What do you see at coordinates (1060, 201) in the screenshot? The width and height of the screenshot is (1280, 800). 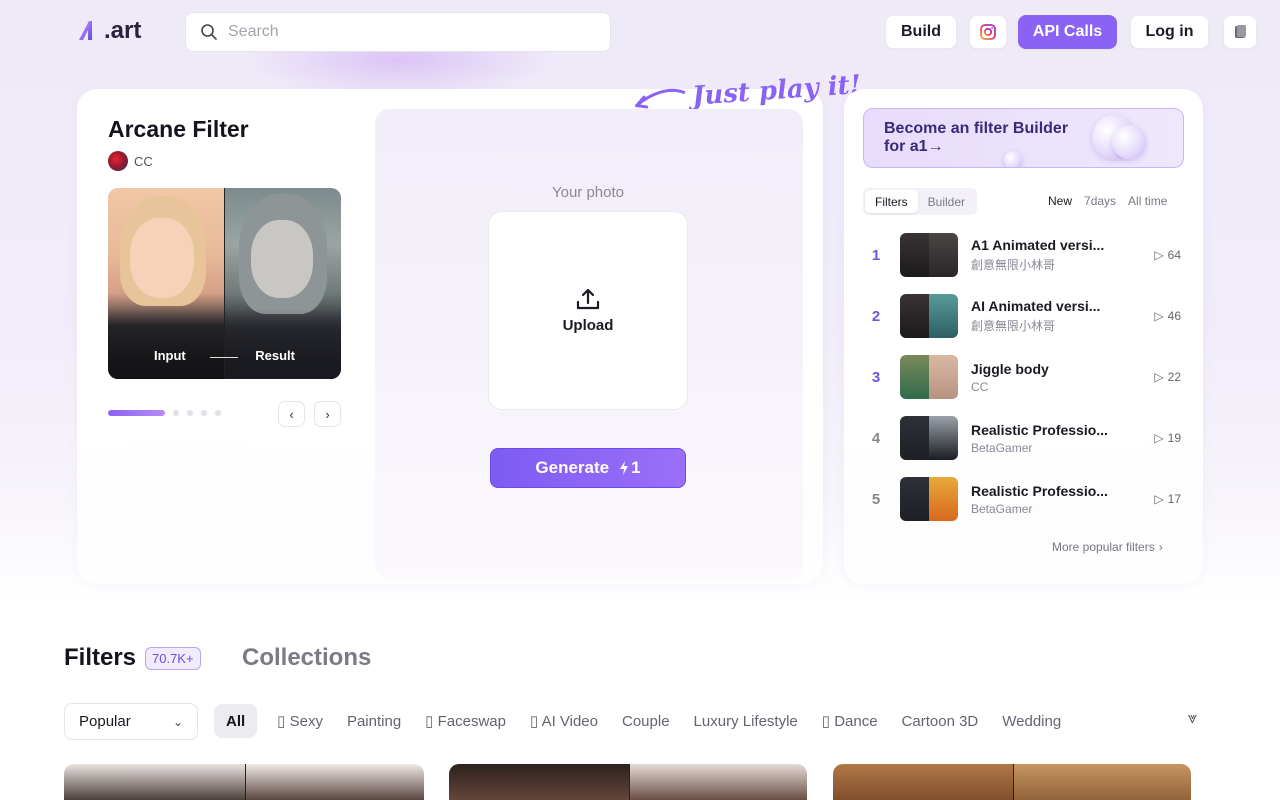 I see `period-new: New` at bounding box center [1060, 201].